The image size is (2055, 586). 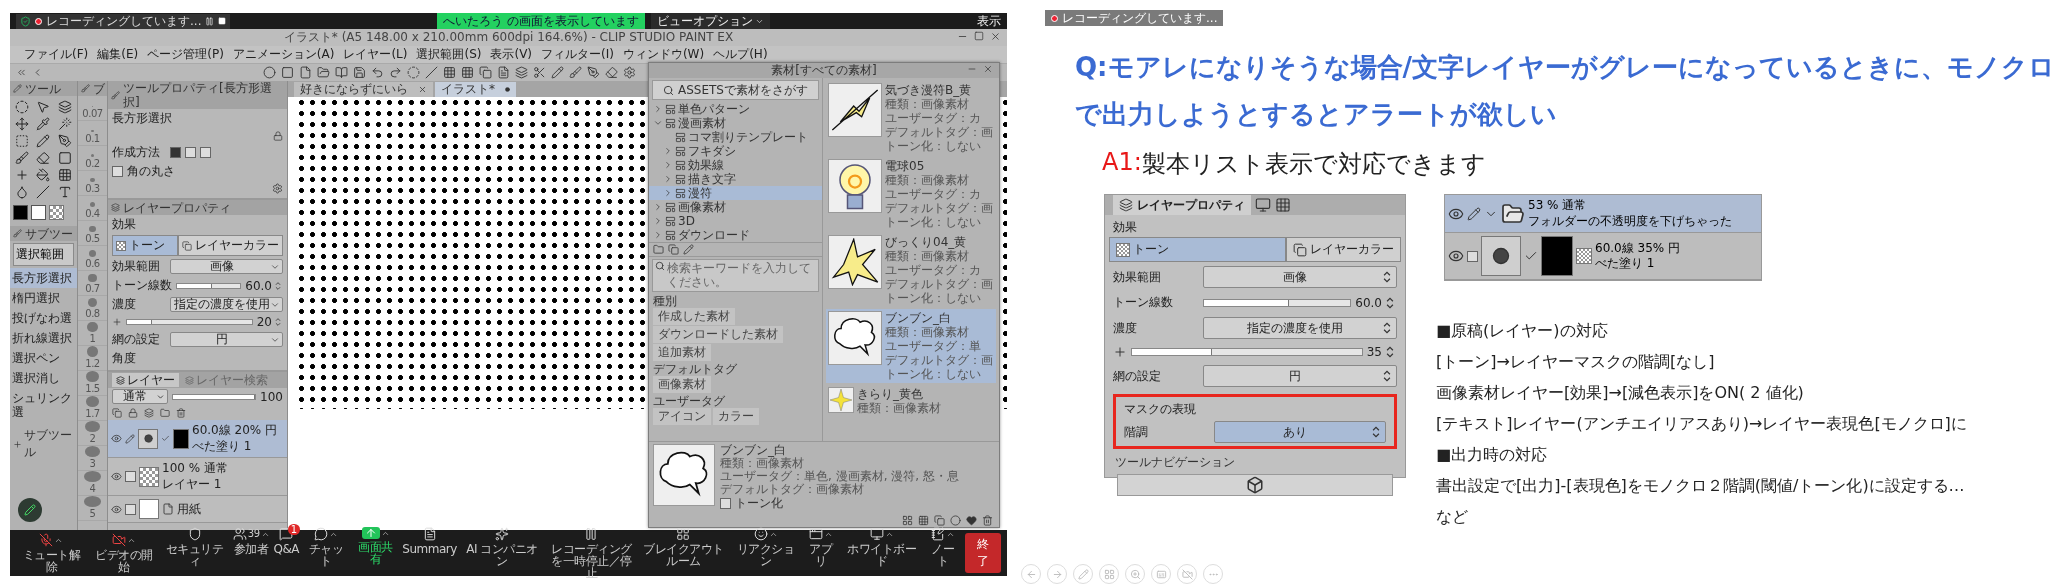 What do you see at coordinates (375, 546) in the screenshot?
I see `toolbar-button: 画面共有` at bounding box center [375, 546].